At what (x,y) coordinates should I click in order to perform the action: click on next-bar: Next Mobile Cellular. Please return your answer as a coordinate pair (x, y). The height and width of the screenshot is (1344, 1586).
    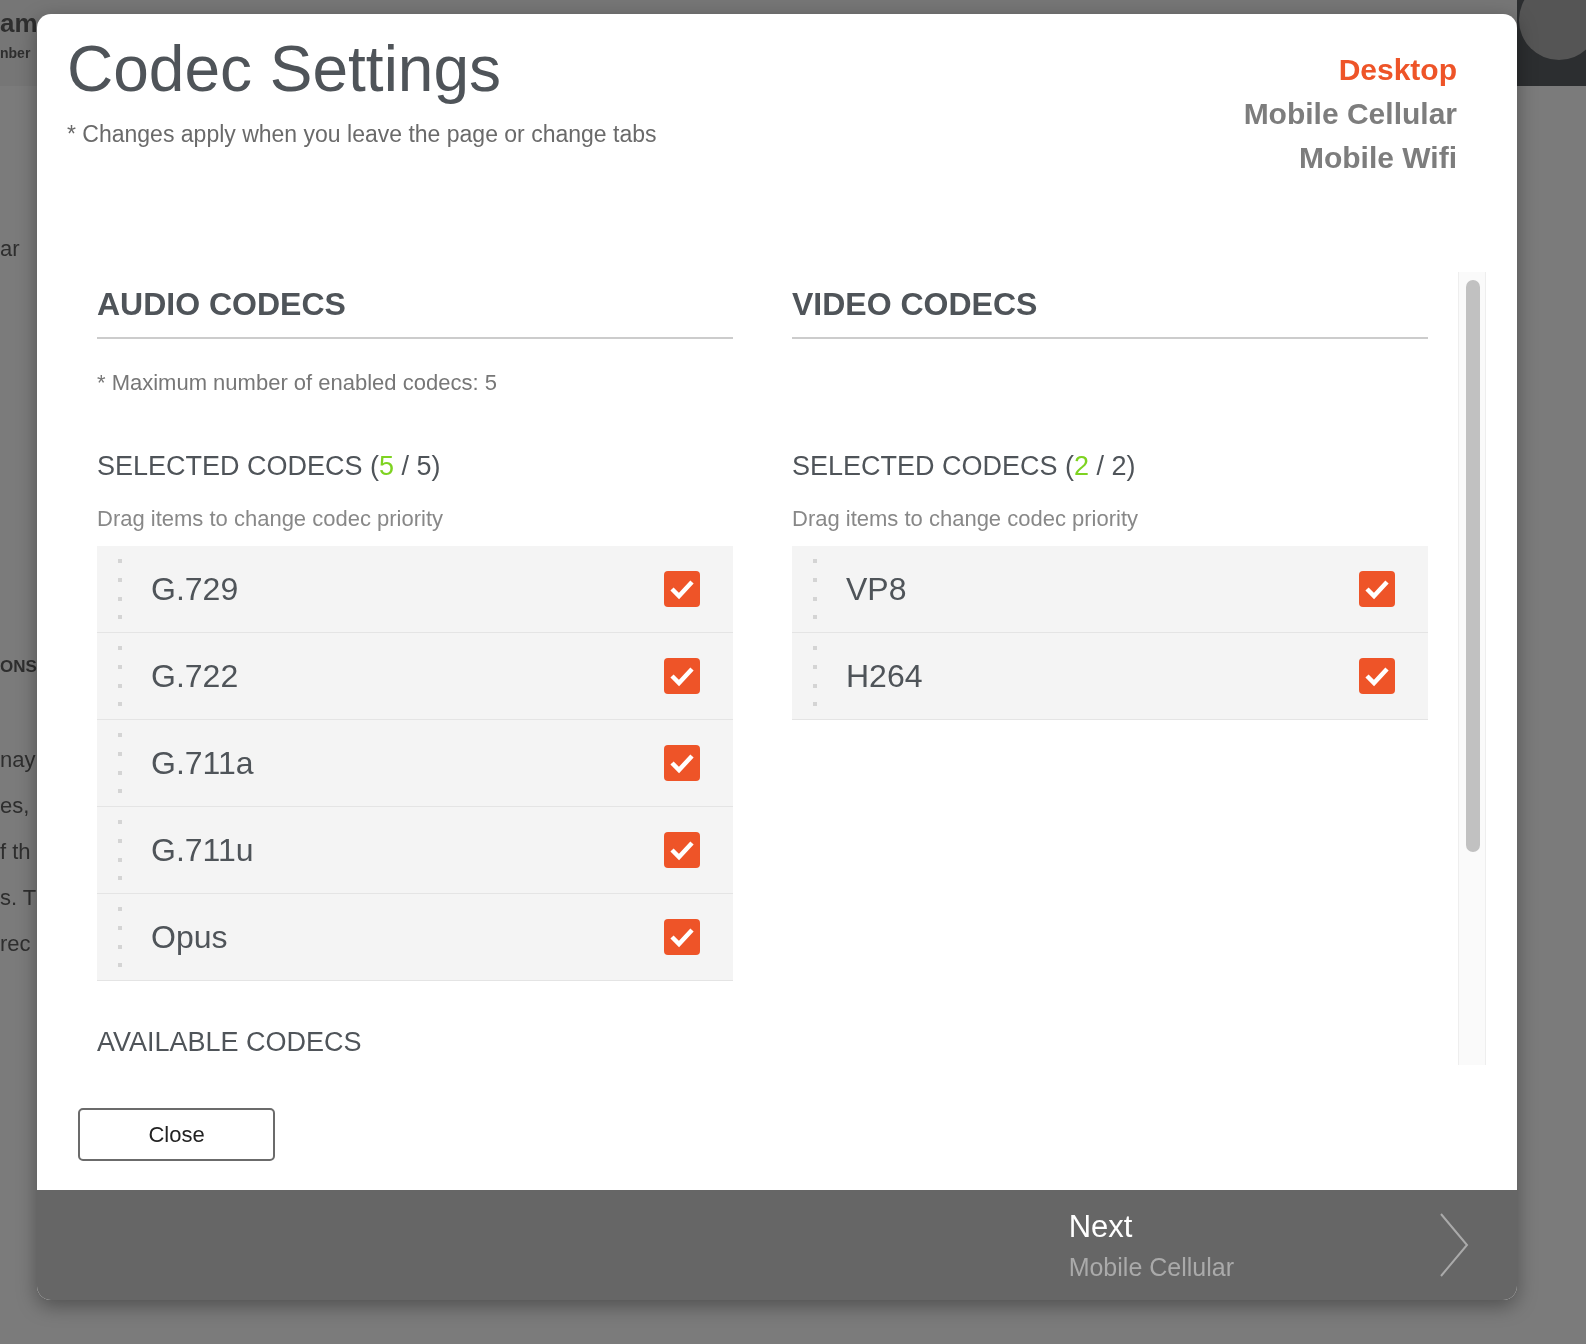
    Looking at the image, I should click on (777, 1245).